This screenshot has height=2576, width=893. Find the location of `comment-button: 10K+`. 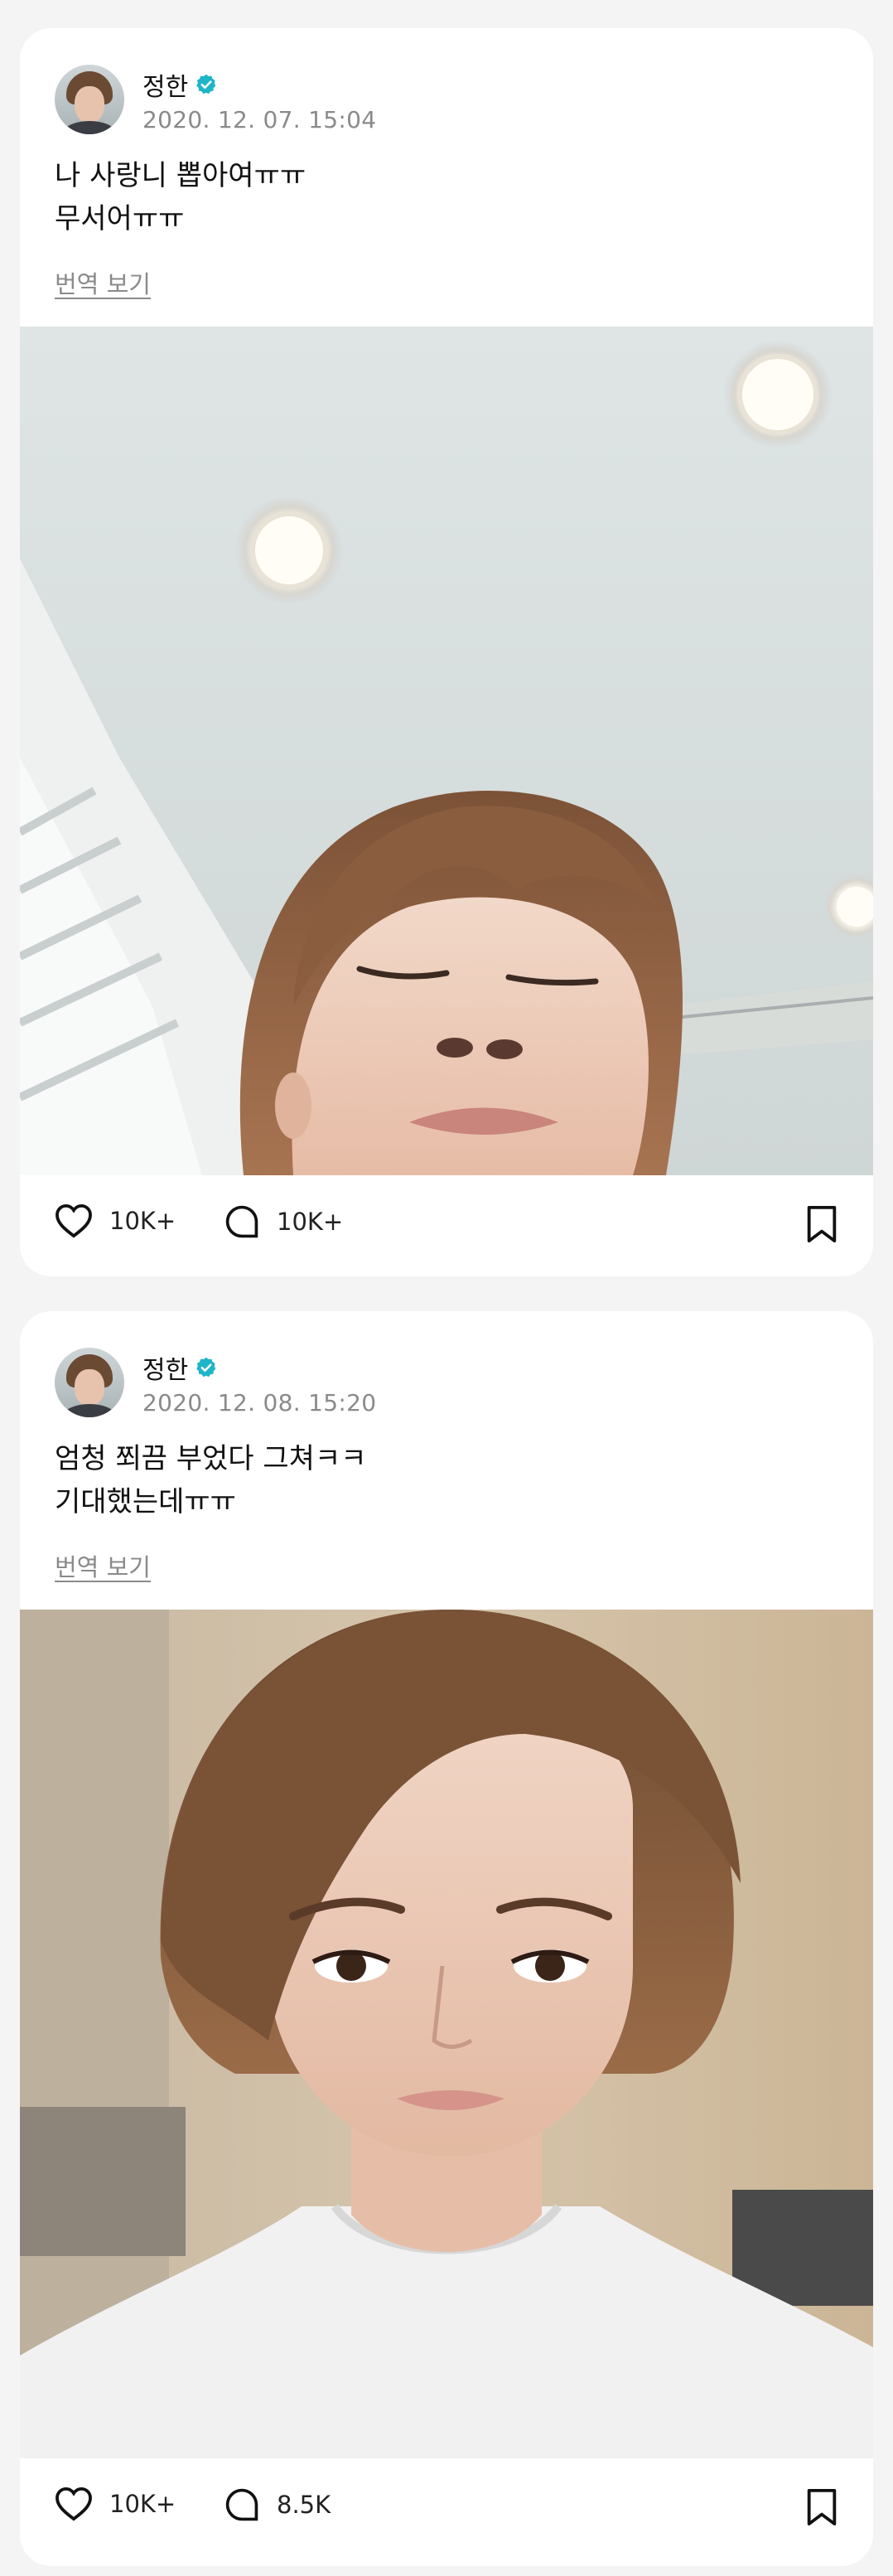

comment-button: 10K+ is located at coordinates (283, 1221).